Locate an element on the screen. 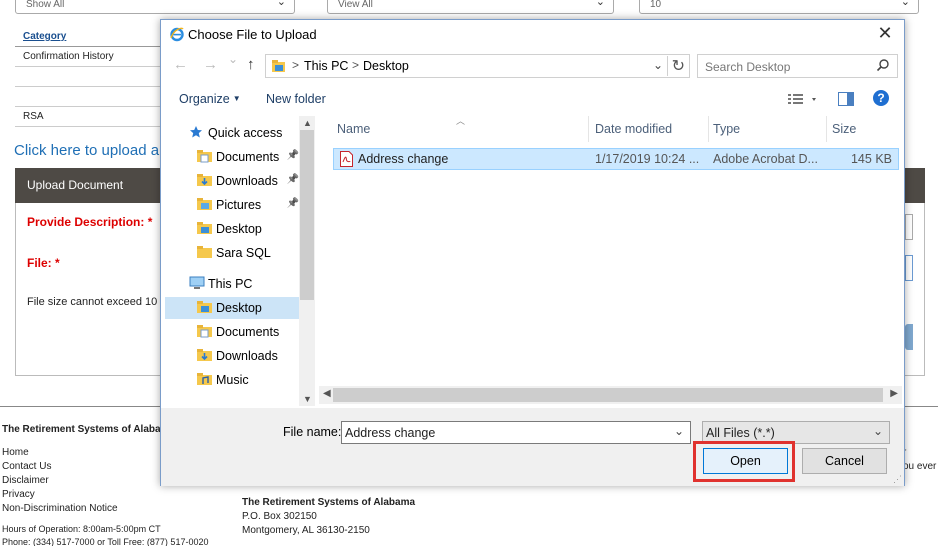  column-header-size: Size is located at coordinates (844, 129).